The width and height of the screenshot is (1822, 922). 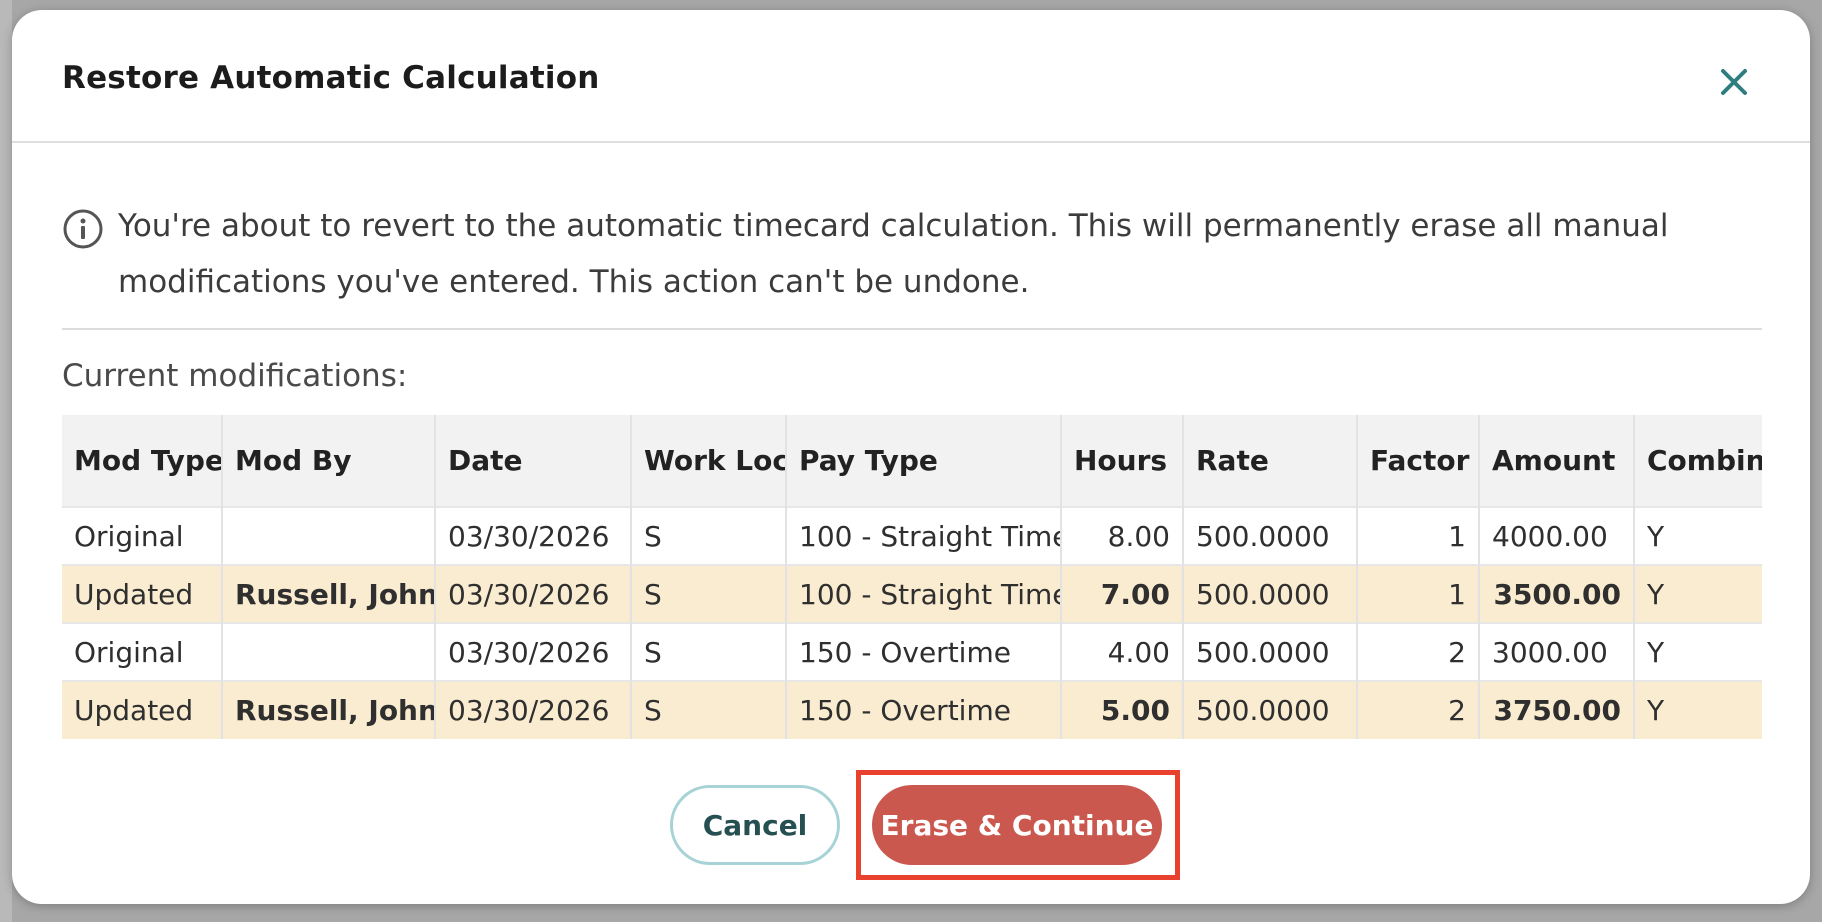 I want to click on close-button, so click(x=1734, y=82).